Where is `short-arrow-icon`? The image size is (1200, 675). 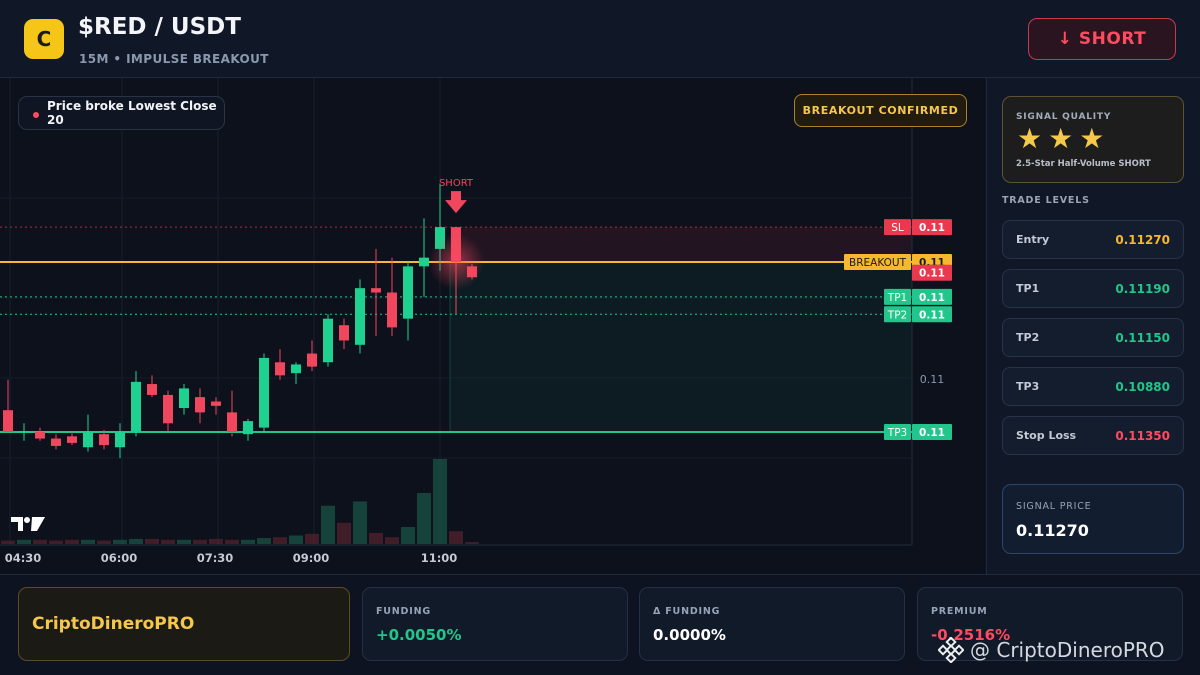 short-arrow-icon is located at coordinates (456, 202).